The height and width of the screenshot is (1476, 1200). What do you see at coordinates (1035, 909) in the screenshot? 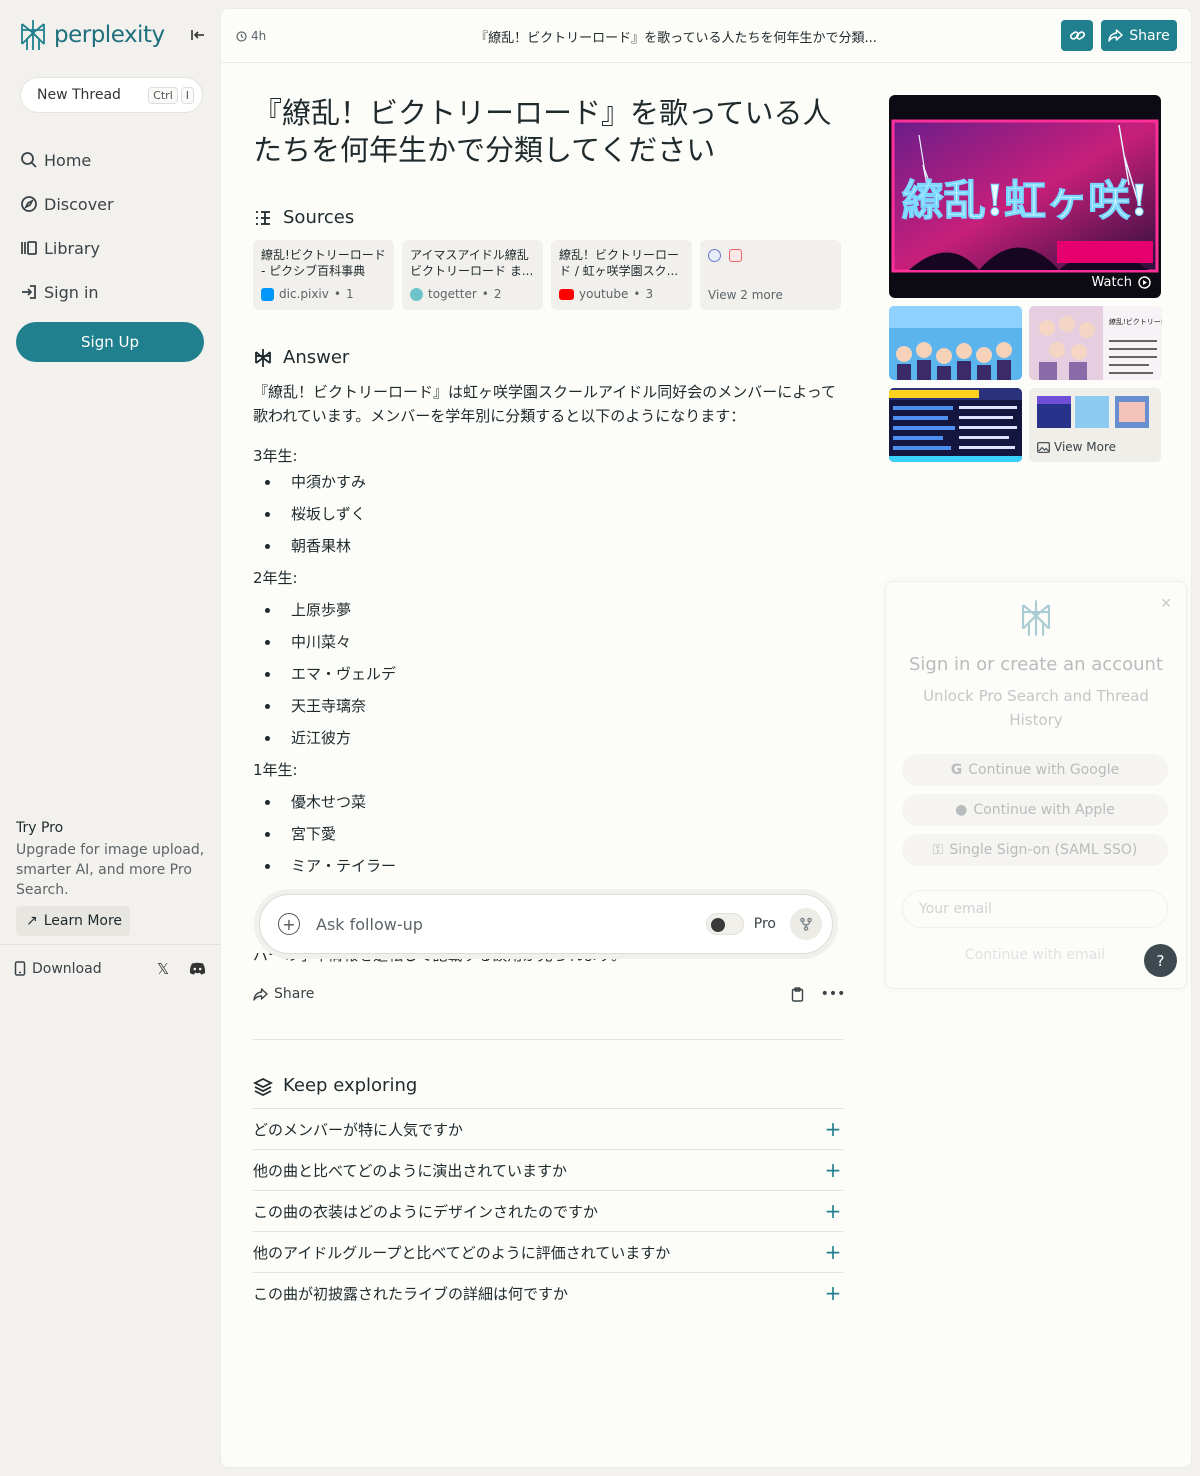
I see `email-field` at bounding box center [1035, 909].